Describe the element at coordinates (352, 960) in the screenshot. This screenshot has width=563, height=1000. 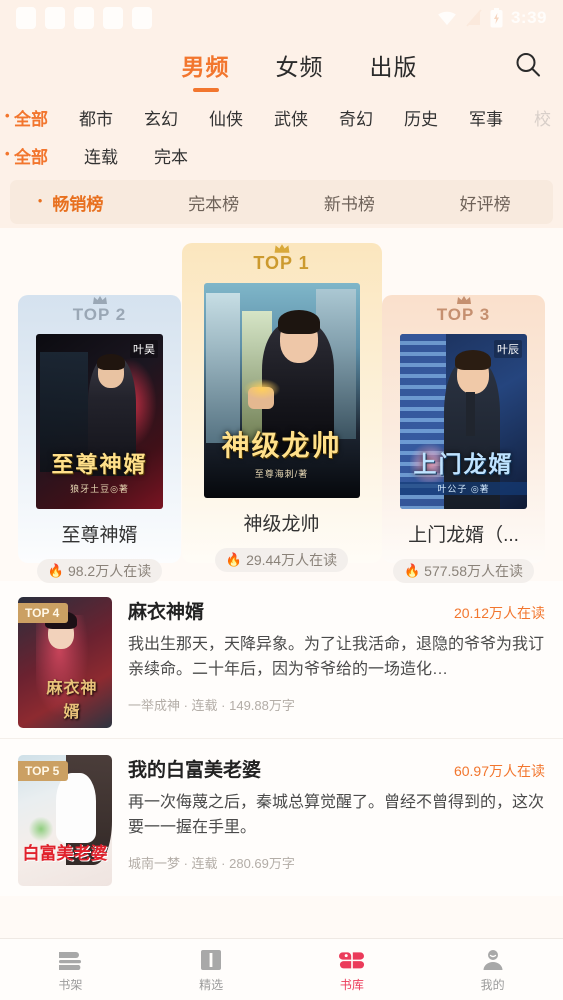
I see `clover-library-icon` at that location.